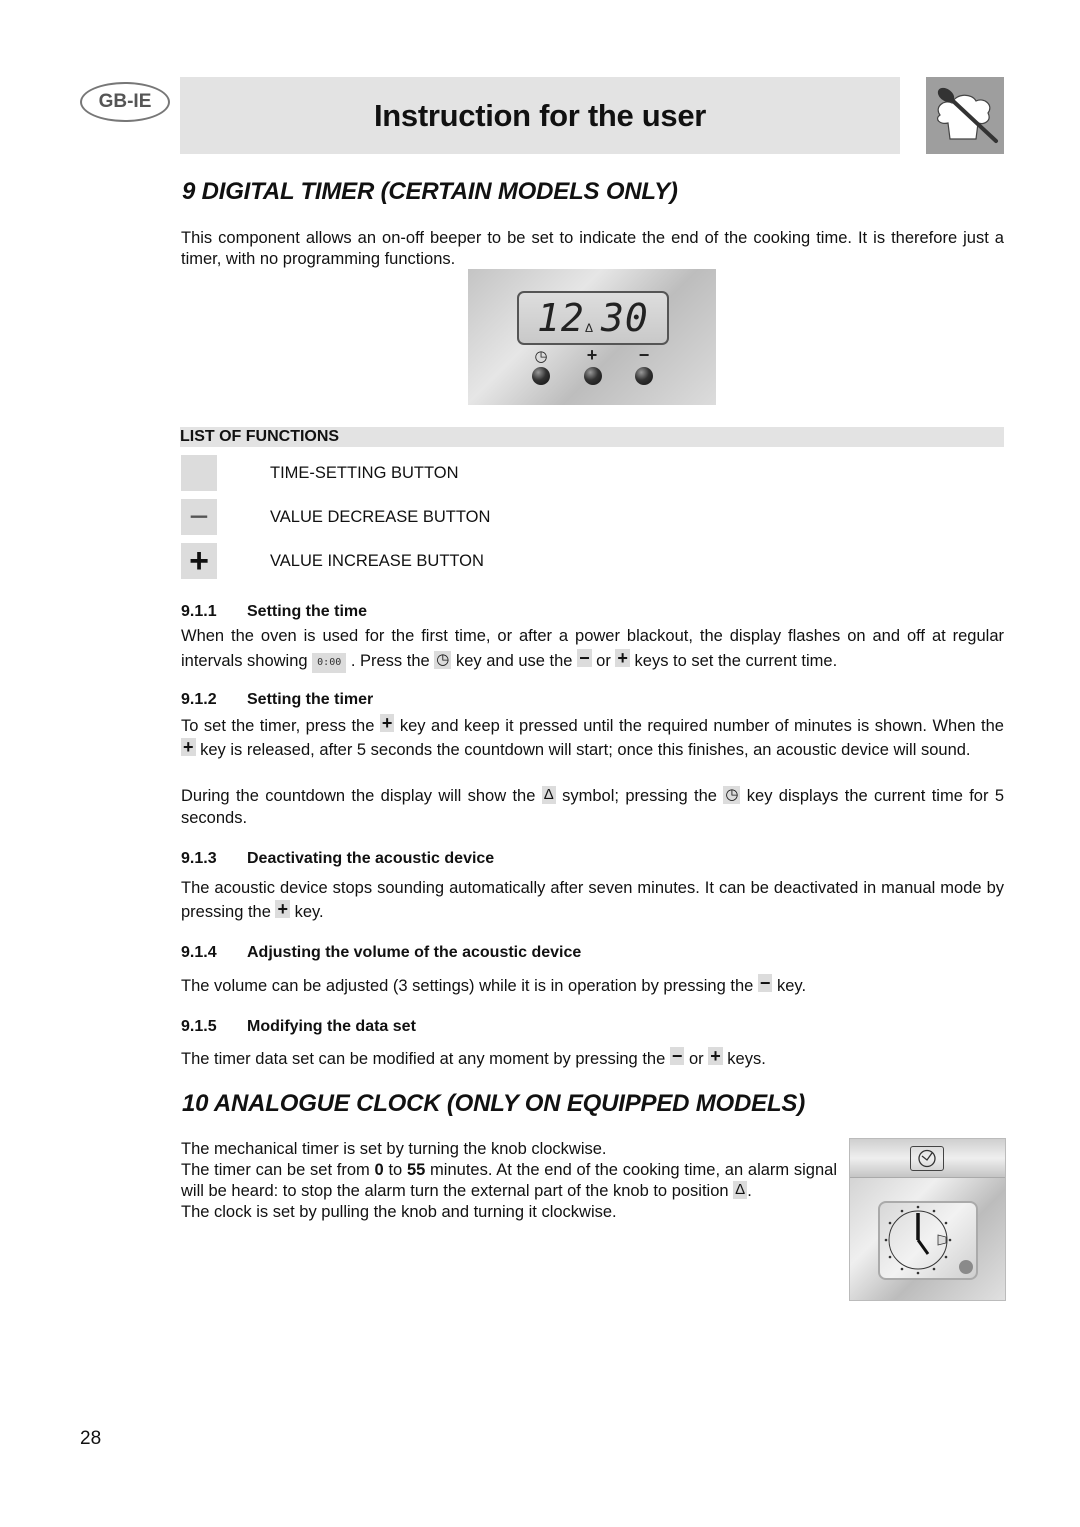  Describe the element at coordinates (541, 356) in the screenshot. I see `clock-icon: ◷` at that location.